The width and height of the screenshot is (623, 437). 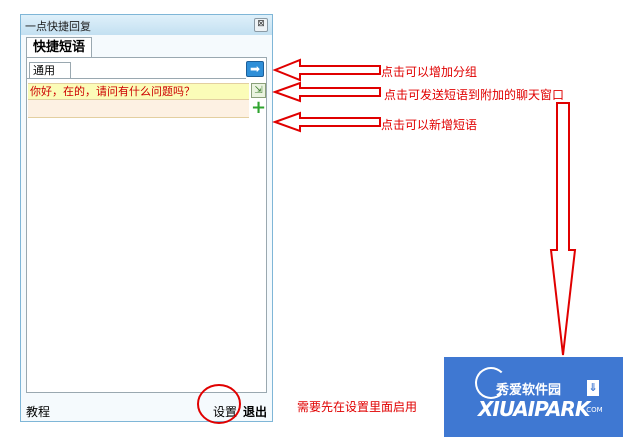 I want to click on highlight-circle-settings, so click(x=219, y=404).